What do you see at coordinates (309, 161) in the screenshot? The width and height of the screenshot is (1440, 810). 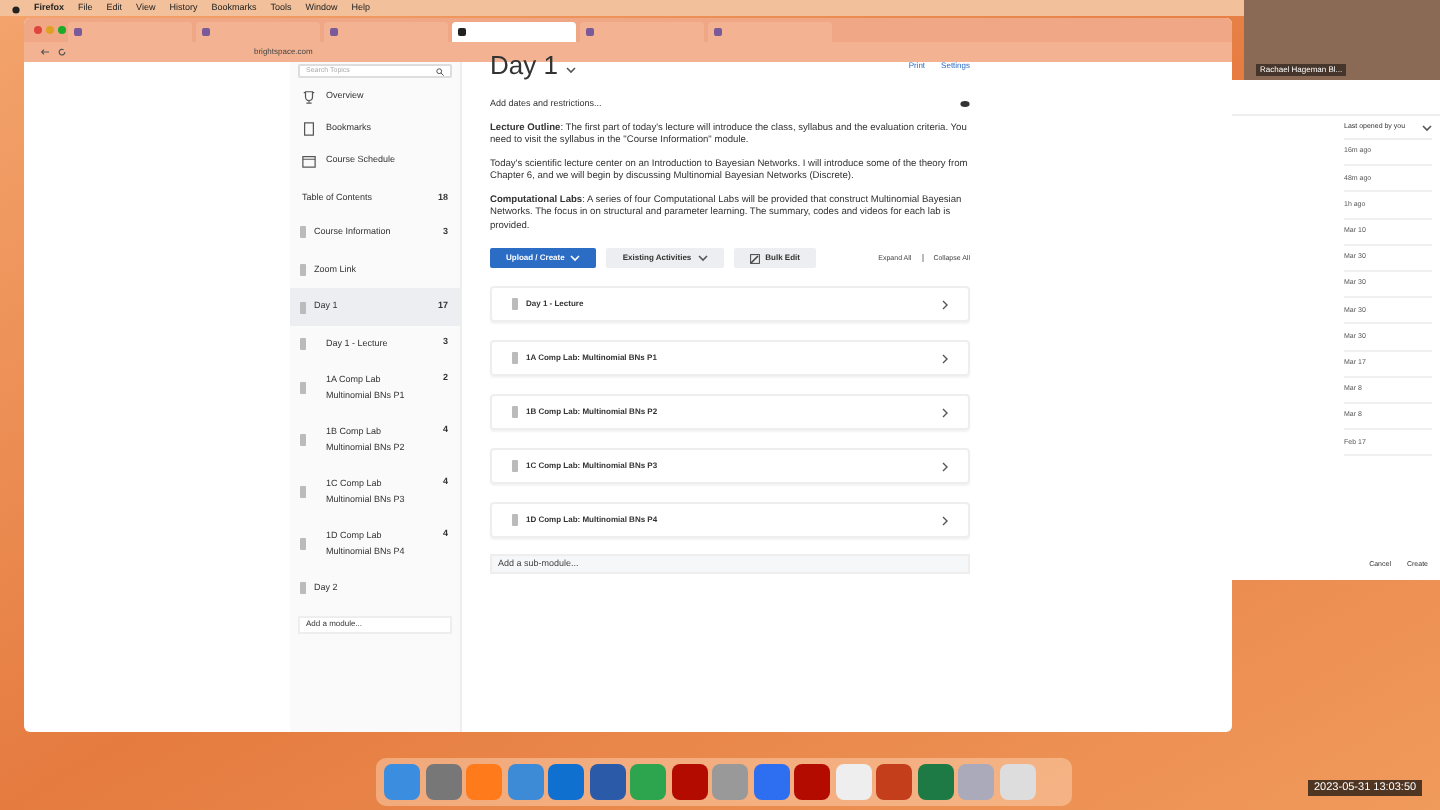 I see `calendar-icon` at bounding box center [309, 161].